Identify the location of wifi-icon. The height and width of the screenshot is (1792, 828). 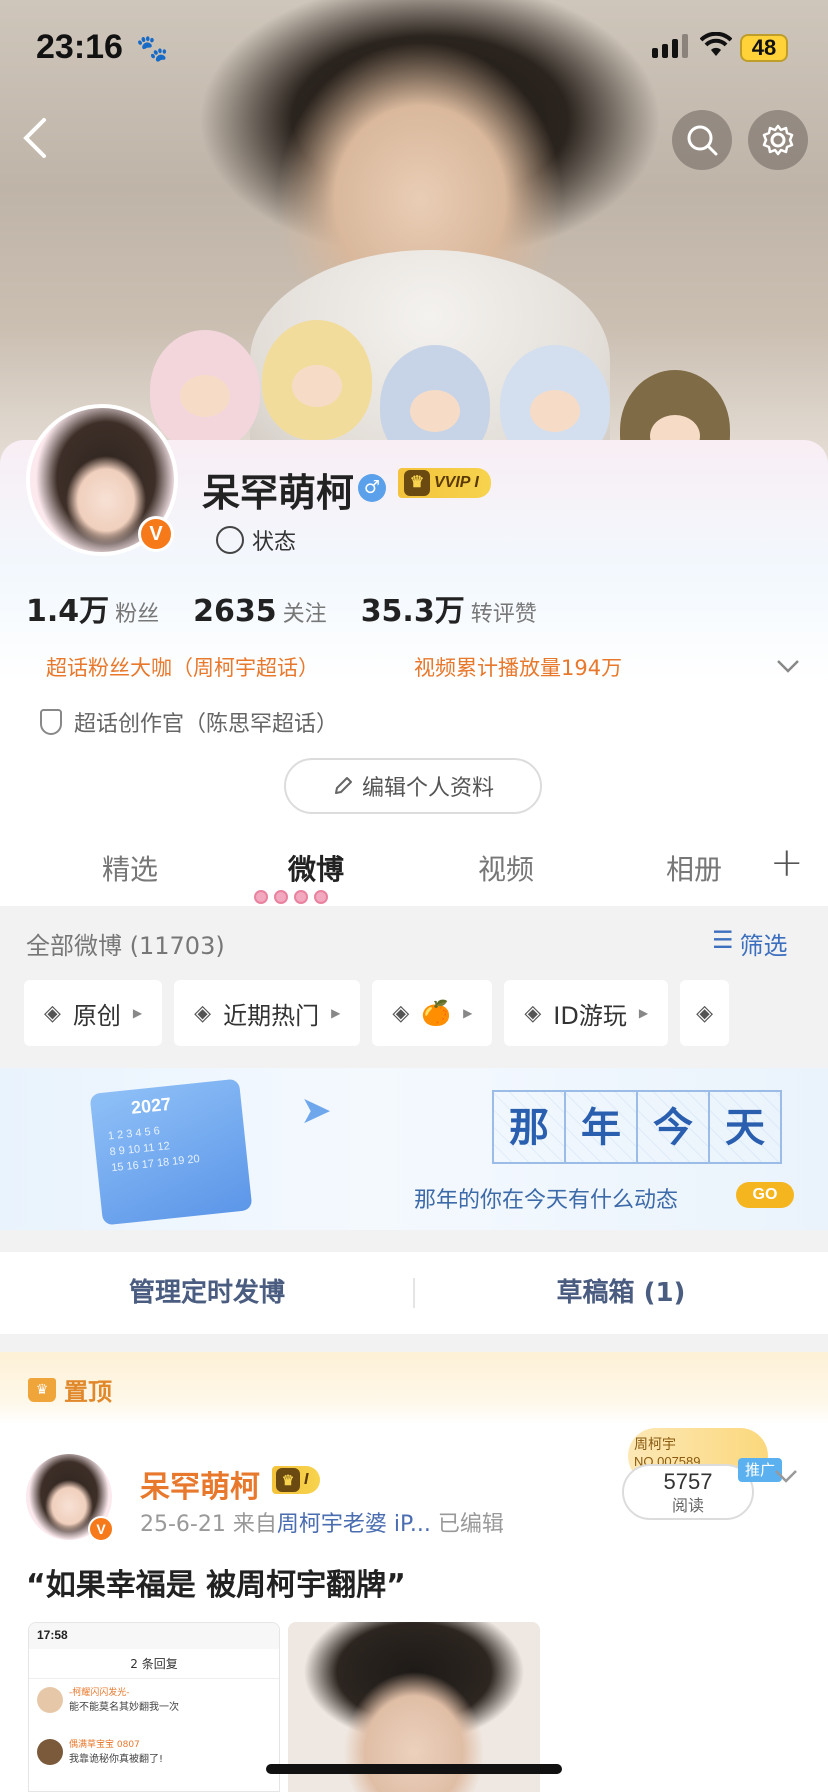
(716, 48).